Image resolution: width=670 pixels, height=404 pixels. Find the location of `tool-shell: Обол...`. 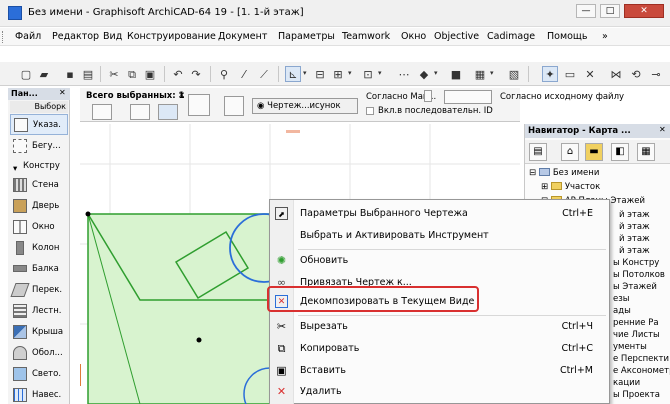

tool-shell: Обол... is located at coordinates (39, 353).